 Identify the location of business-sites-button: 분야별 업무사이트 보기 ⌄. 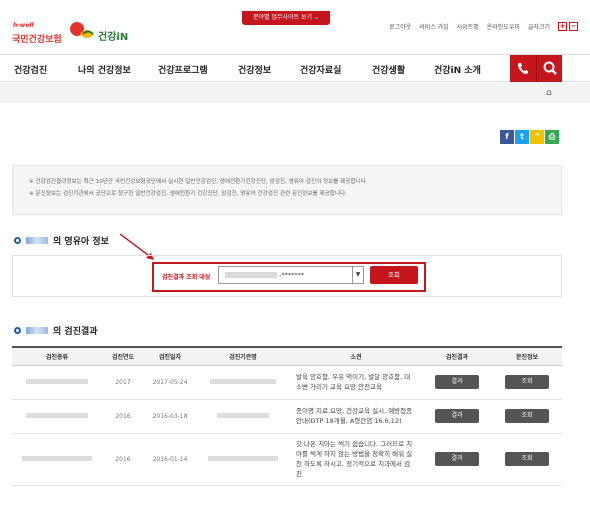
(286, 18).